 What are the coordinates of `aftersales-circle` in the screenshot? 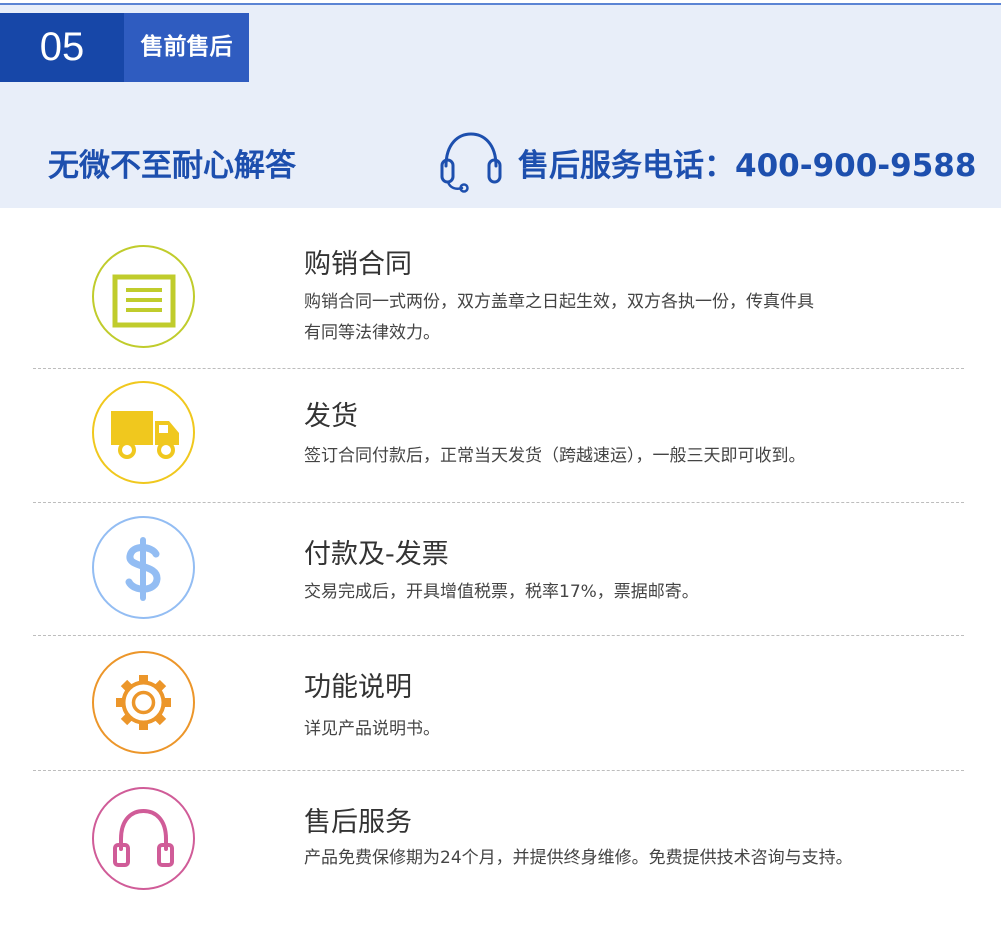 It's located at (143, 838).